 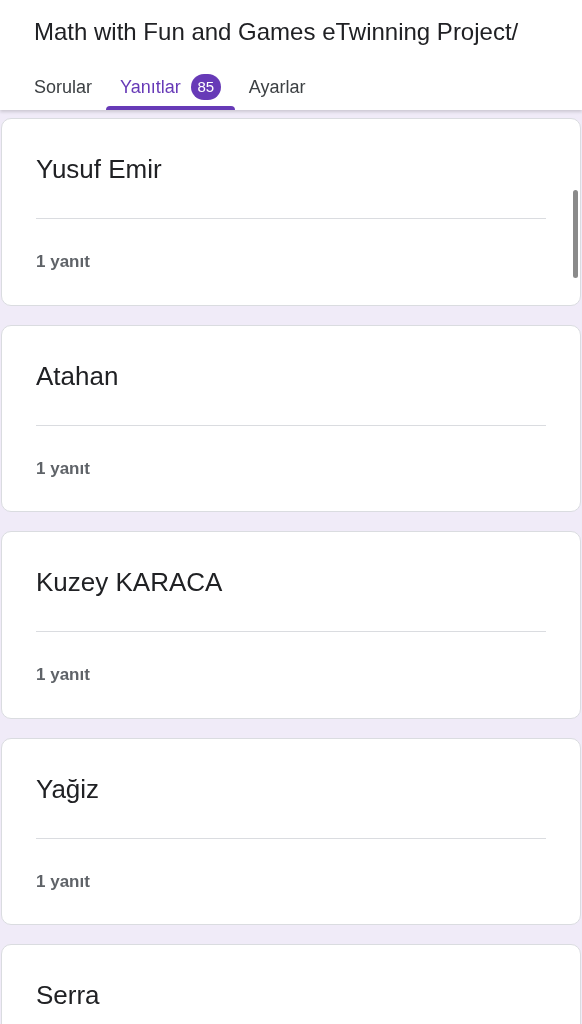 I want to click on question-title: Yusuf Emir, so click(x=99, y=169).